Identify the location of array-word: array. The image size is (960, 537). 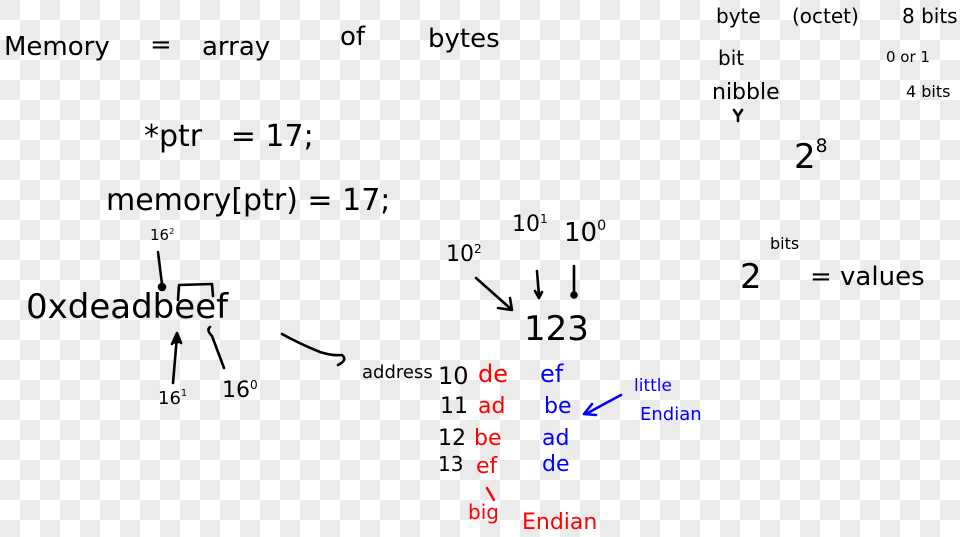
(236, 47).